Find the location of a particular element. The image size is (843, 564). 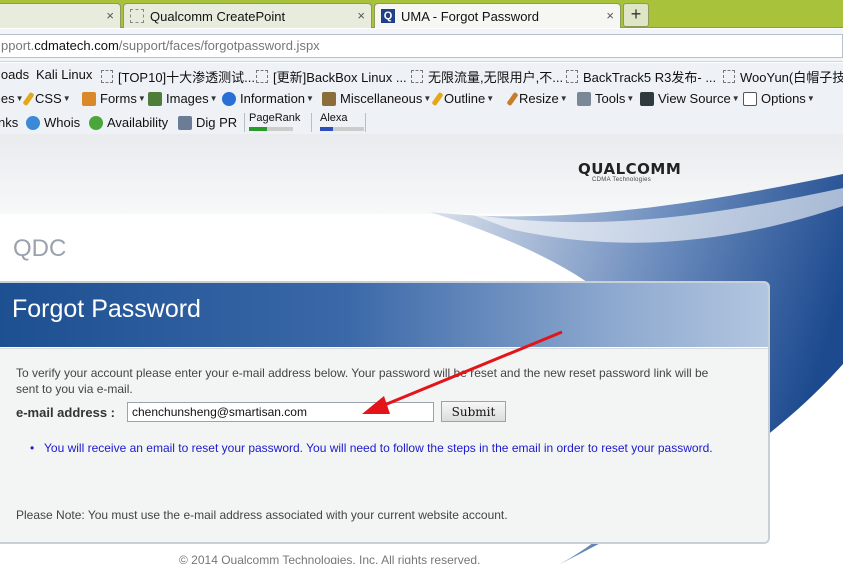

menu-dig-pr: Dig PR is located at coordinates (207, 122).